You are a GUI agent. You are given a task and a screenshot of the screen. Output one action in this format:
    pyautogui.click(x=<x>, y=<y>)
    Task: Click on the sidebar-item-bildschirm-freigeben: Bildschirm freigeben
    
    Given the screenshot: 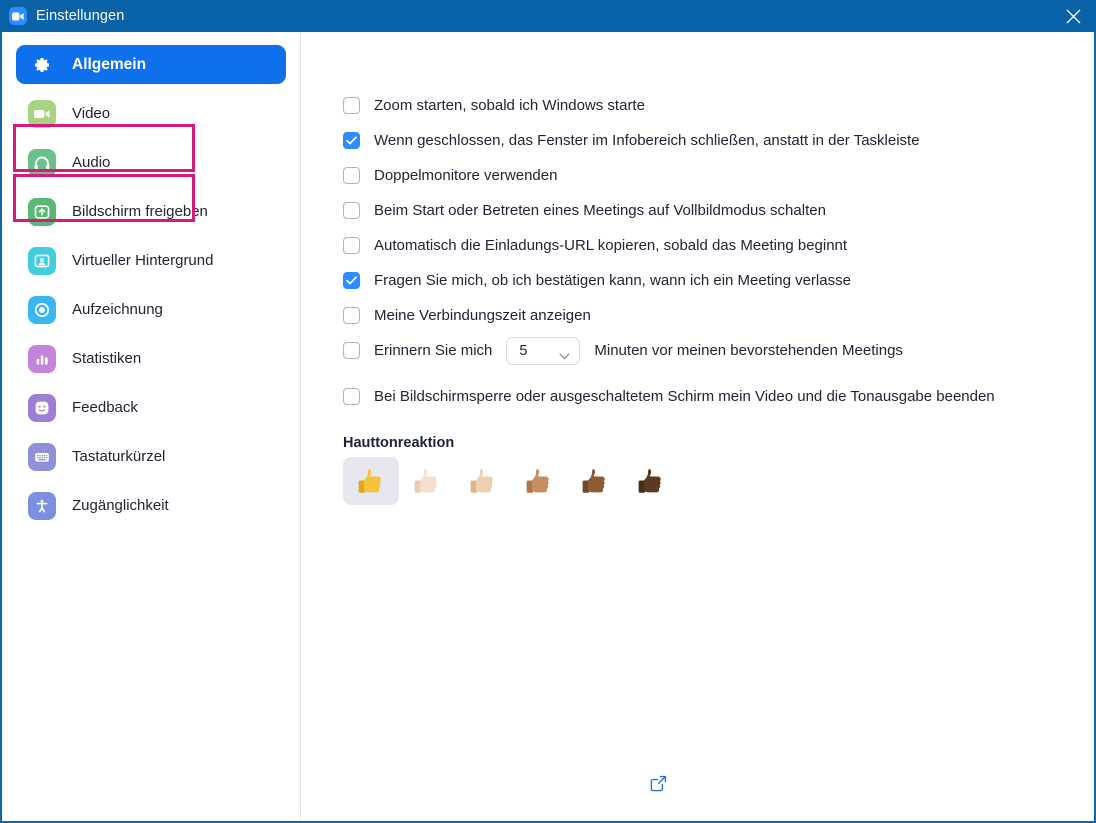 What is the action you would take?
    pyautogui.click(x=151, y=211)
    